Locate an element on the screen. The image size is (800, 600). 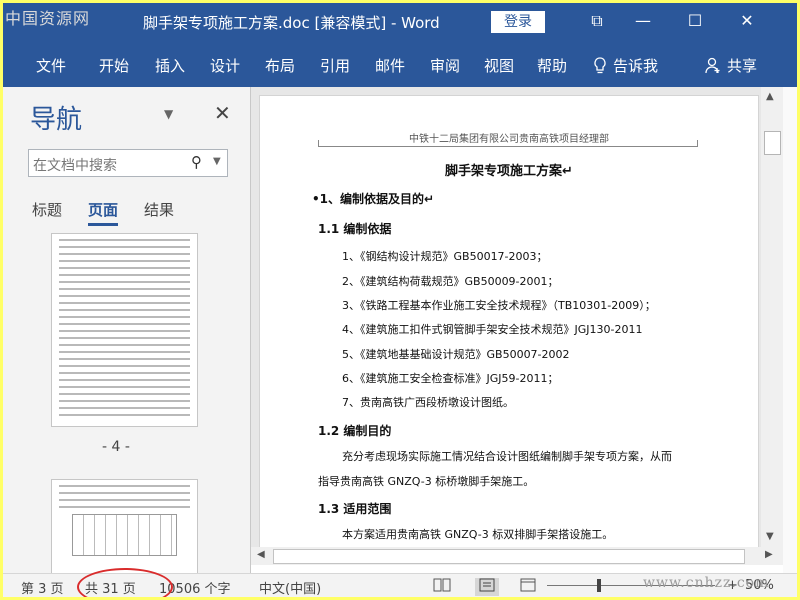
person-icon is located at coordinates (712, 65).